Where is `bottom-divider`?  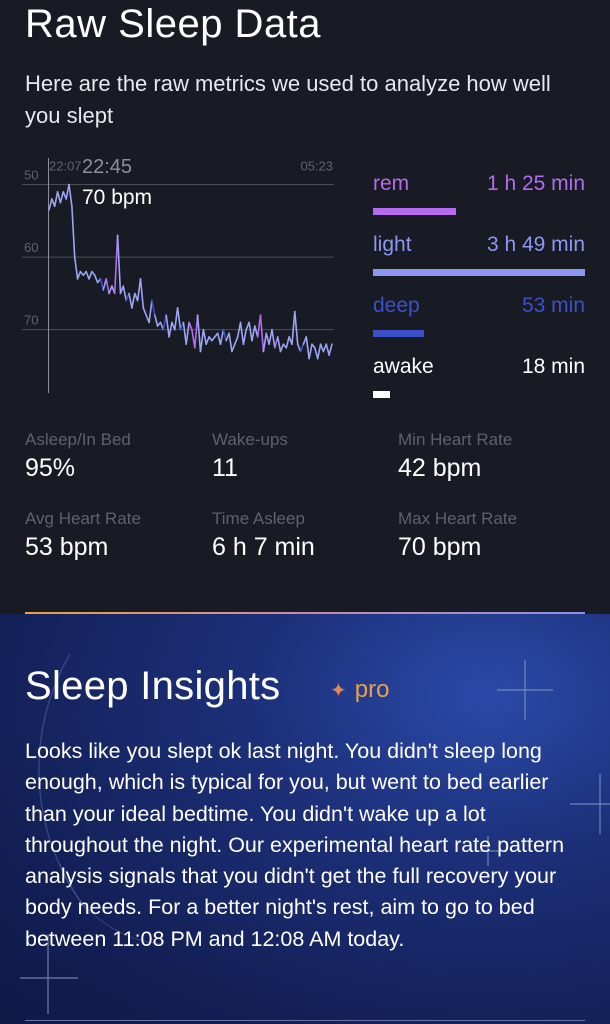
bottom-divider is located at coordinates (305, 1020).